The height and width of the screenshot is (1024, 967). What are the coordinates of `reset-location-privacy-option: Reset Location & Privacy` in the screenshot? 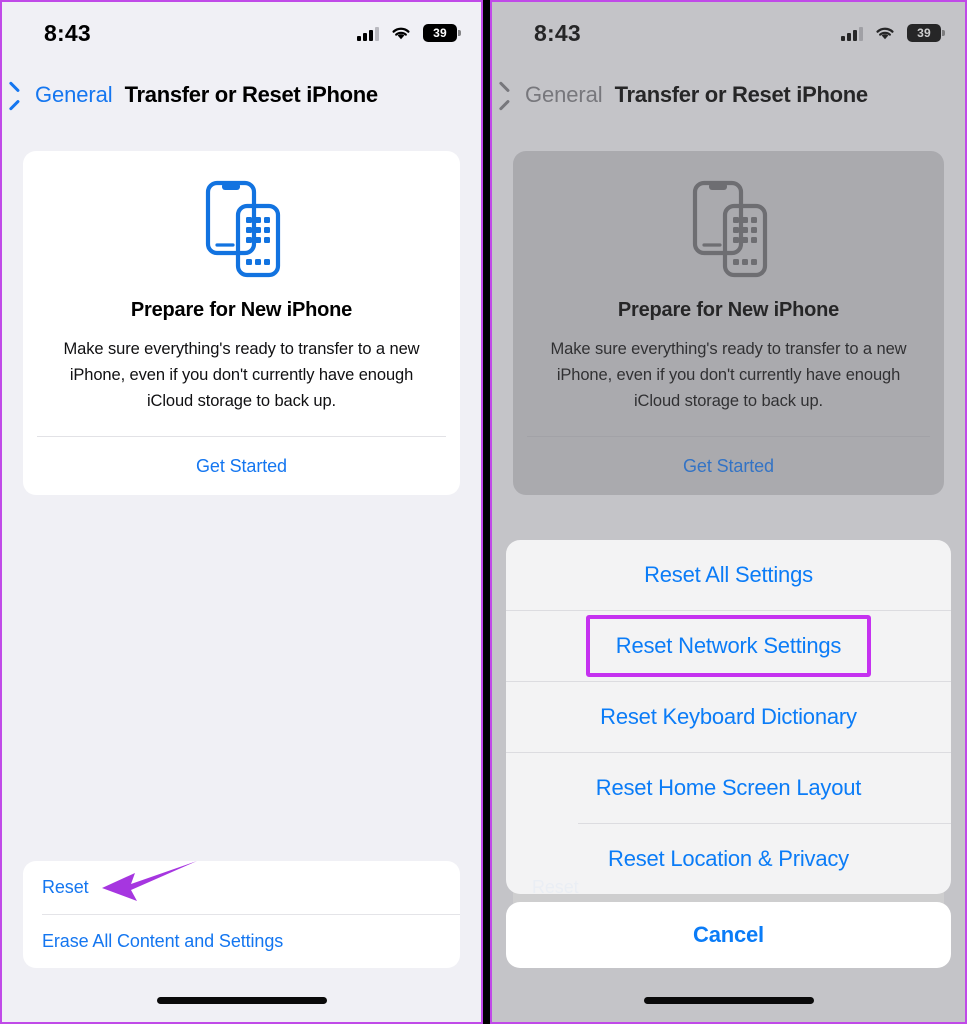 It's located at (728, 859).